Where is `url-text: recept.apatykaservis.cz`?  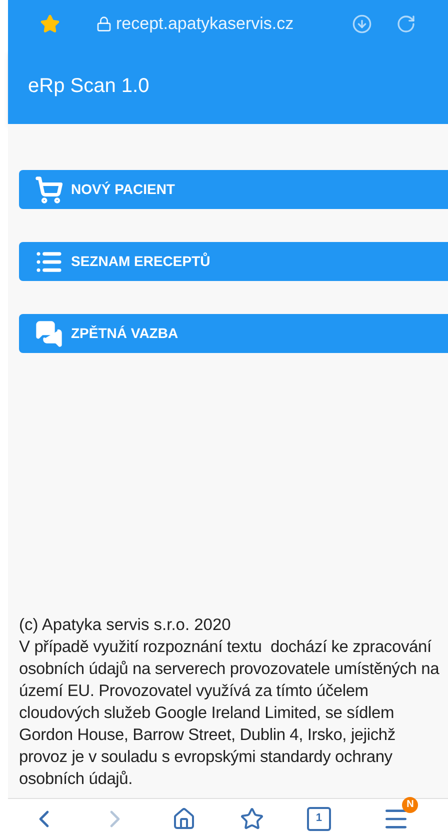 url-text: recept.apatykaservis.cz is located at coordinates (205, 24).